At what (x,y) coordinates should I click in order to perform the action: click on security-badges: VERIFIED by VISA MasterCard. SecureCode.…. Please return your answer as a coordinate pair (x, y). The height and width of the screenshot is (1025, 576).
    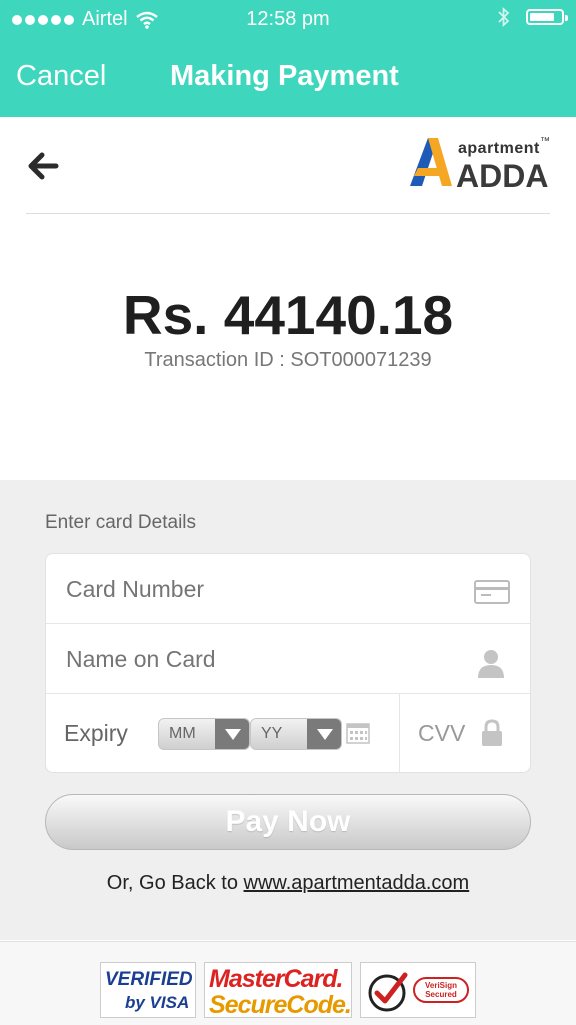
    Looking at the image, I should click on (288, 983).